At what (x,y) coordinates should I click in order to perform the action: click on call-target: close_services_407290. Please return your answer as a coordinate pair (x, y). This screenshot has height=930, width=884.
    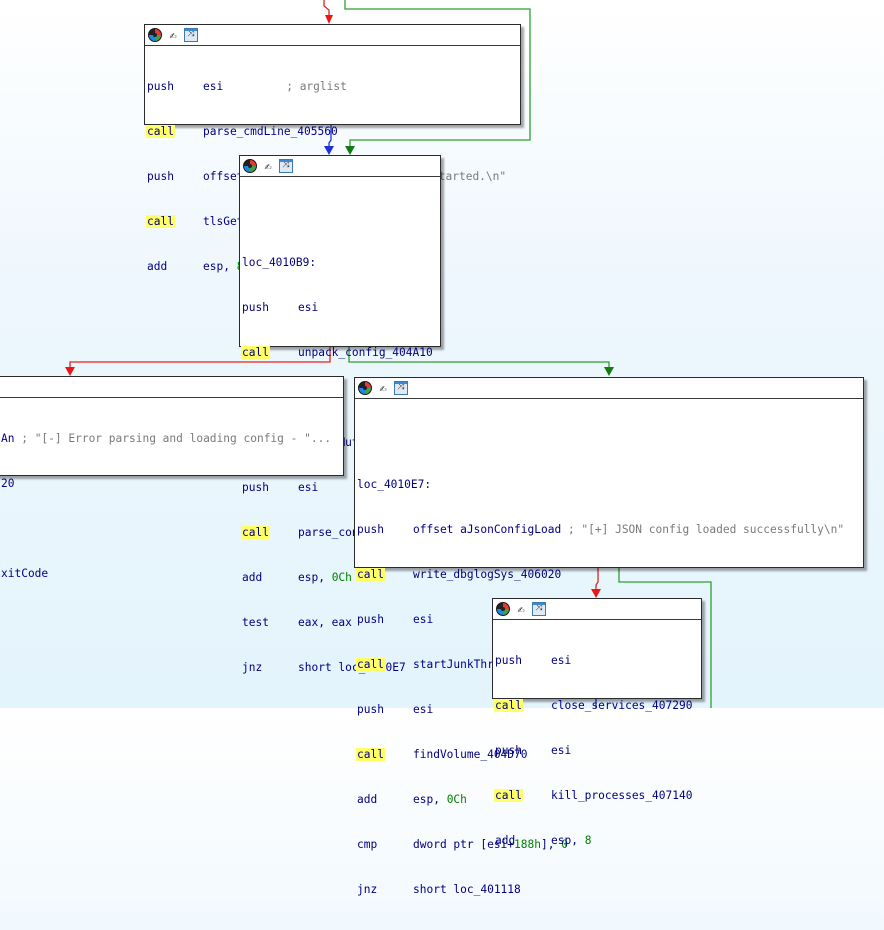
    Looking at the image, I should click on (621, 705).